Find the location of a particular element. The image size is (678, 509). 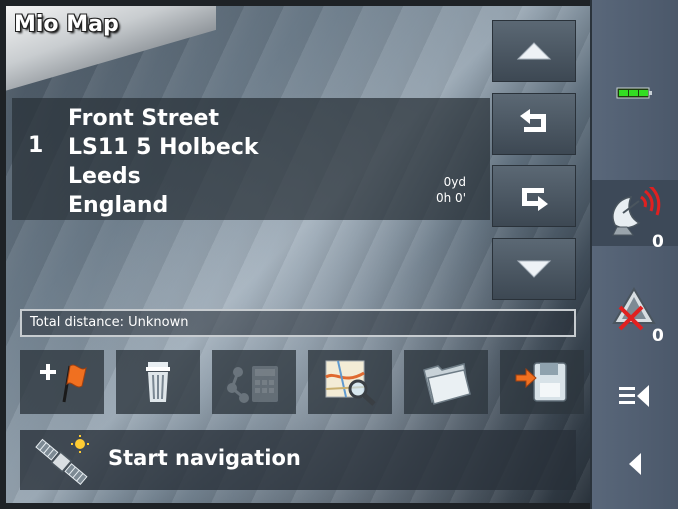

menu-button is located at coordinates (635, 396).